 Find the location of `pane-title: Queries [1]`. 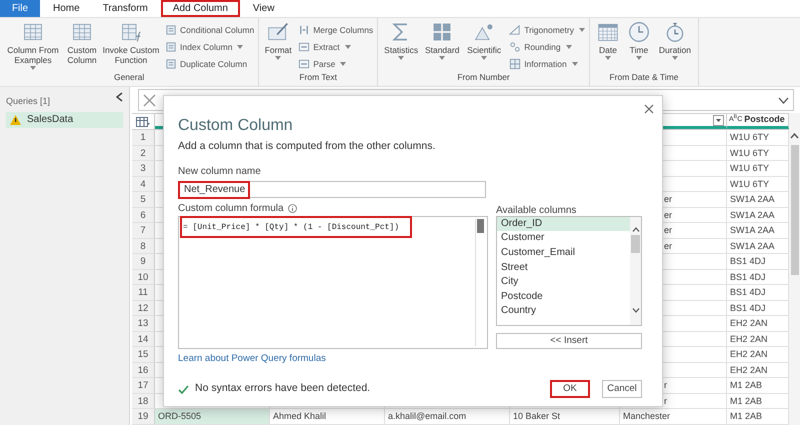

pane-title: Queries [1] is located at coordinates (28, 101).